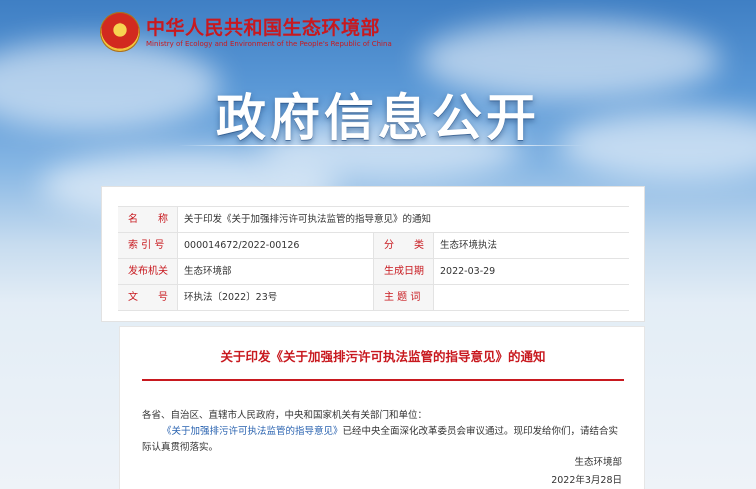 This screenshot has width=756, height=489. I want to click on meta-label-issuer: 发布机关, so click(148, 271).